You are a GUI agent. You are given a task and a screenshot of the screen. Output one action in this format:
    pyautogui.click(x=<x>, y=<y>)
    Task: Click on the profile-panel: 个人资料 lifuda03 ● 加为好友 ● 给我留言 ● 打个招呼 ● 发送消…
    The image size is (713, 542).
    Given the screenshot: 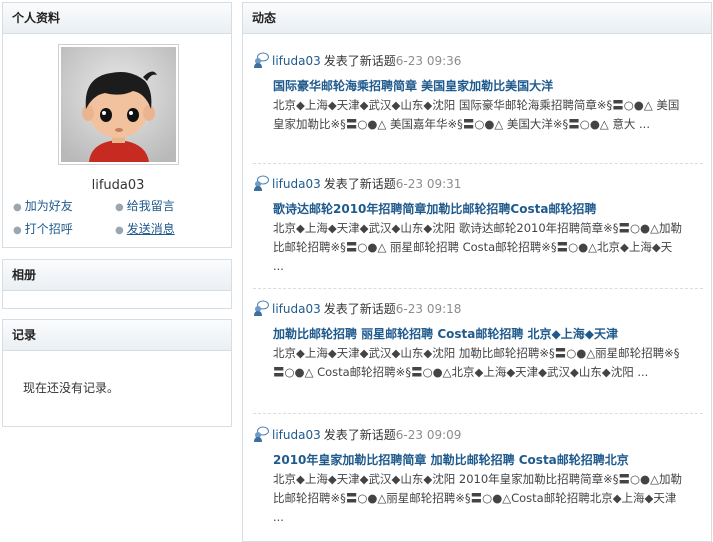 What is the action you would take?
    pyautogui.click(x=117, y=125)
    